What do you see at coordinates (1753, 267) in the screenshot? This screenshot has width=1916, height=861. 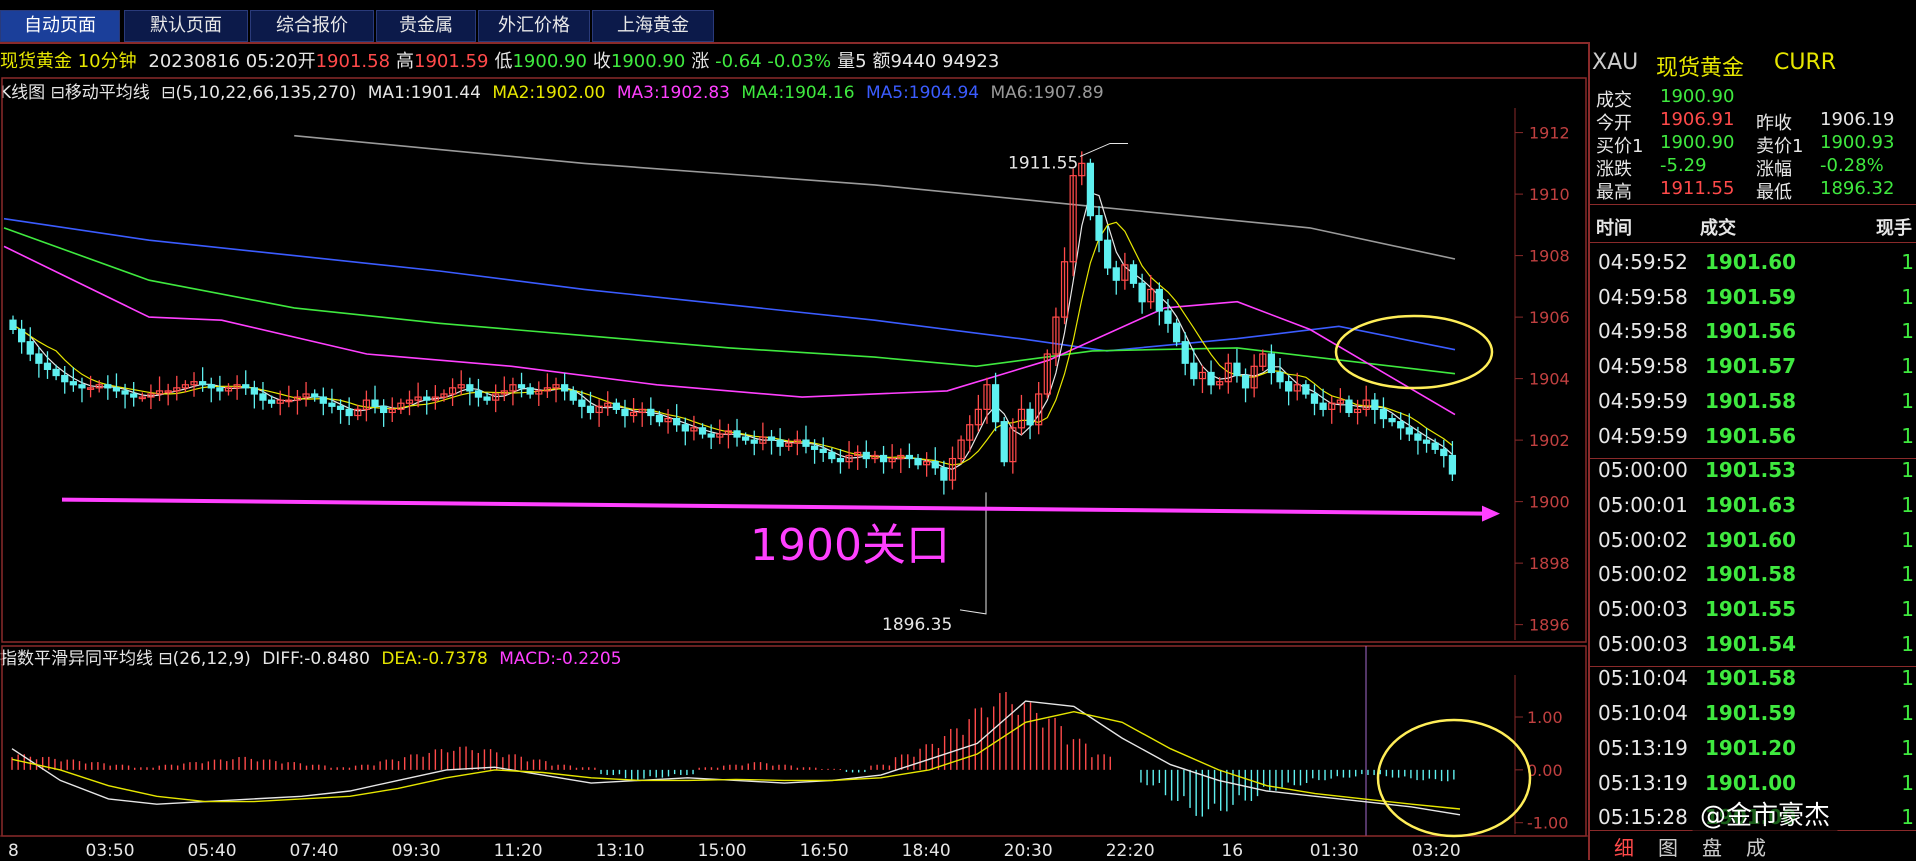 I see `tick-row: 04:59:52 1901.60 1` at bounding box center [1753, 267].